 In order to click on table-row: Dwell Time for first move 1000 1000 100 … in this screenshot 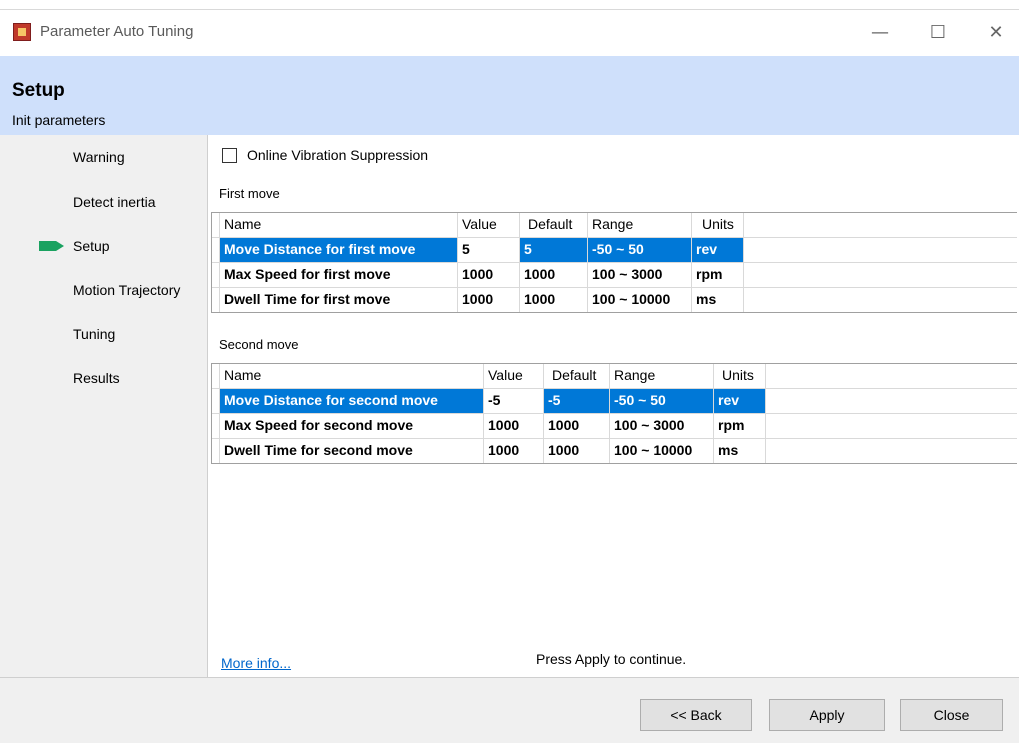, I will do `click(614, 300)`.